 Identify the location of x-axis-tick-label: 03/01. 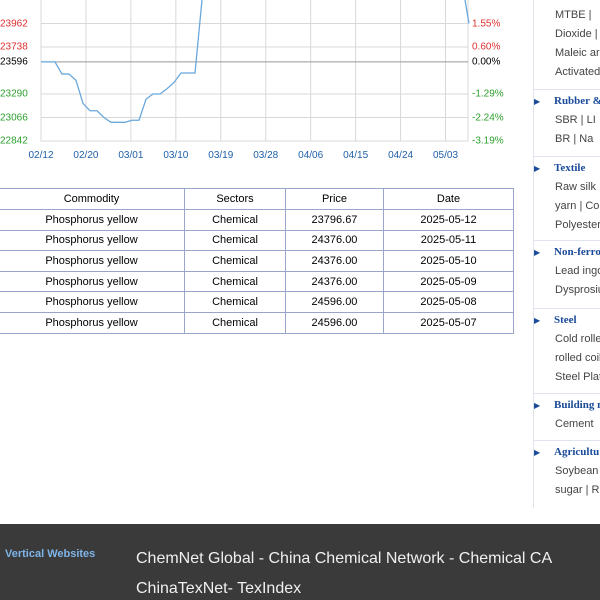
(131, 155).